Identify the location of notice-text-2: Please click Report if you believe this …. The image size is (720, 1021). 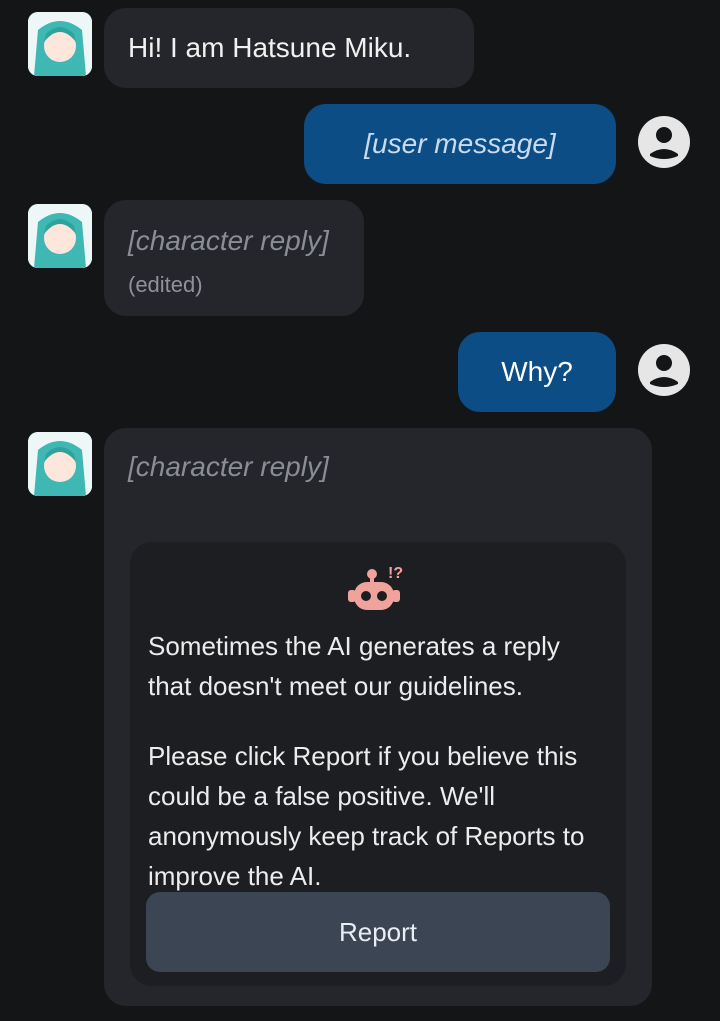
(366, 816).